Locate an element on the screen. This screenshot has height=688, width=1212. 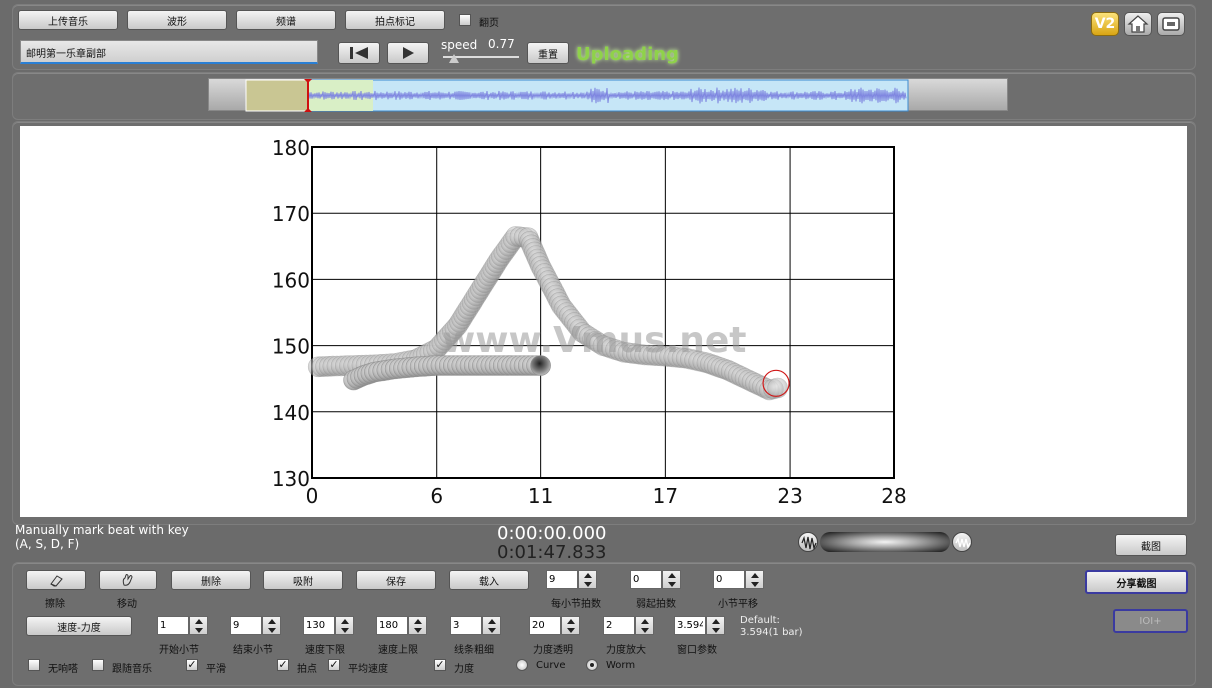
x-tick-label: 17 is located at coordinates (665, 496).